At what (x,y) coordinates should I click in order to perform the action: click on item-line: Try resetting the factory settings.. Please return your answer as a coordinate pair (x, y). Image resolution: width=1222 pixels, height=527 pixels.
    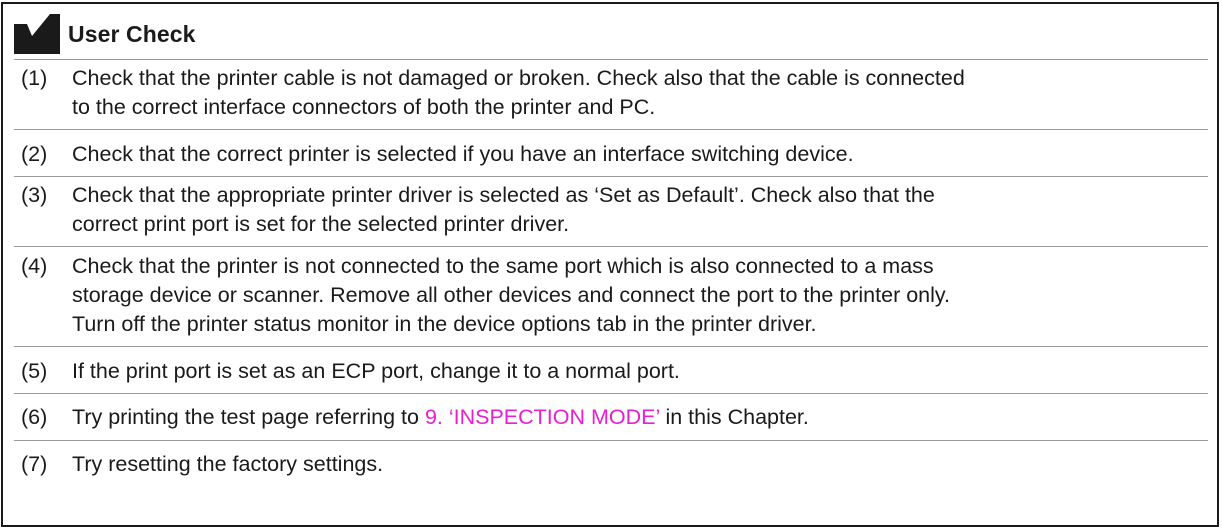
    Looking at the image, I should click on (228, 464).